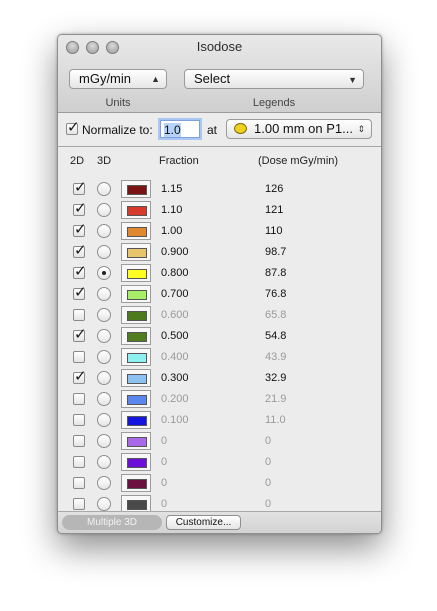 This screenshot has width=437, height=611. I want to click on row-dose: 65.8, so click(276, 315).